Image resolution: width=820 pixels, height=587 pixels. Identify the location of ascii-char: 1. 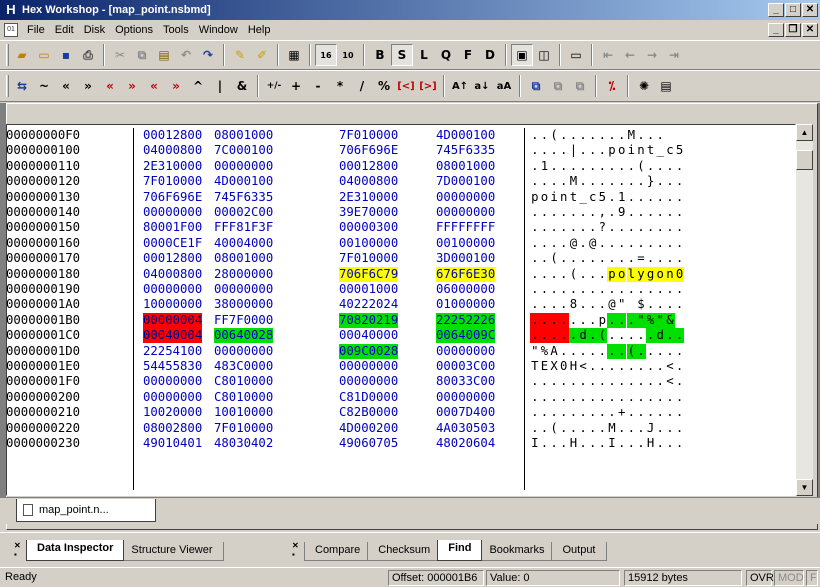
(545, 166).